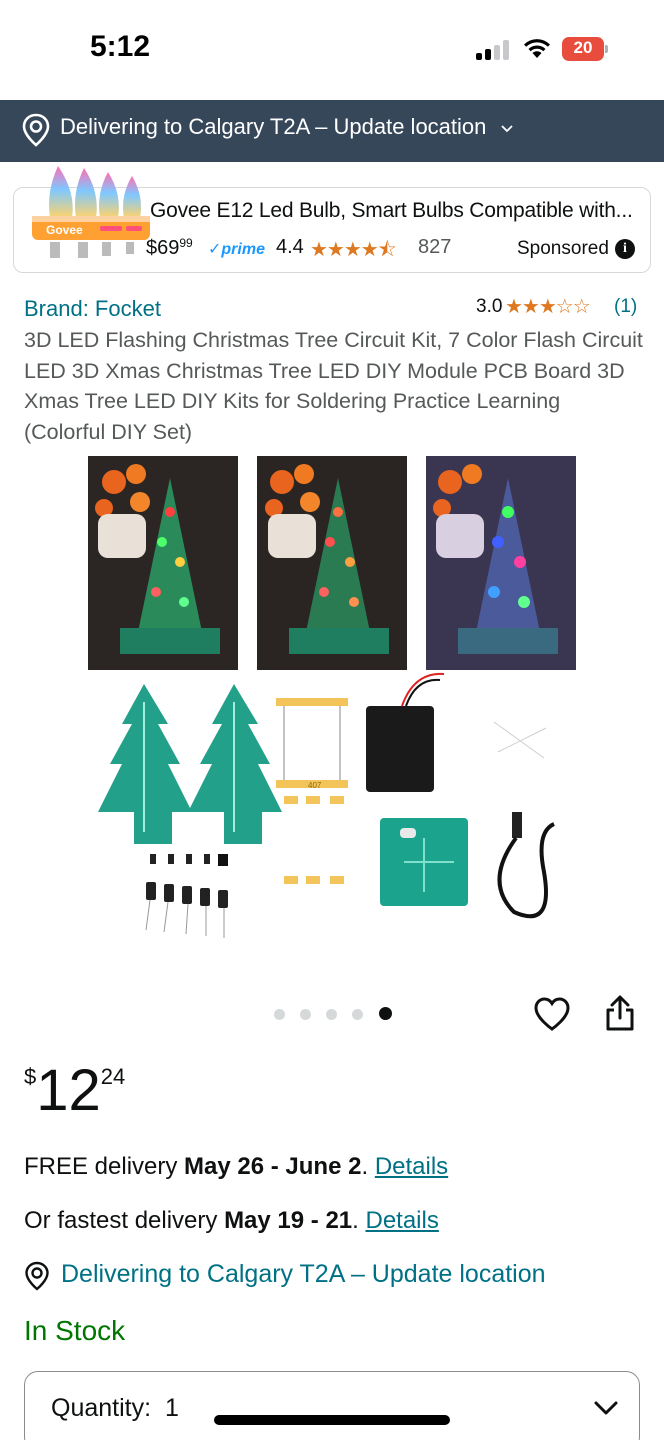 The width and height of the screenshot is (664, 1440). I want to click on quantity-label: Quantity: 1, so click(115, 1408).